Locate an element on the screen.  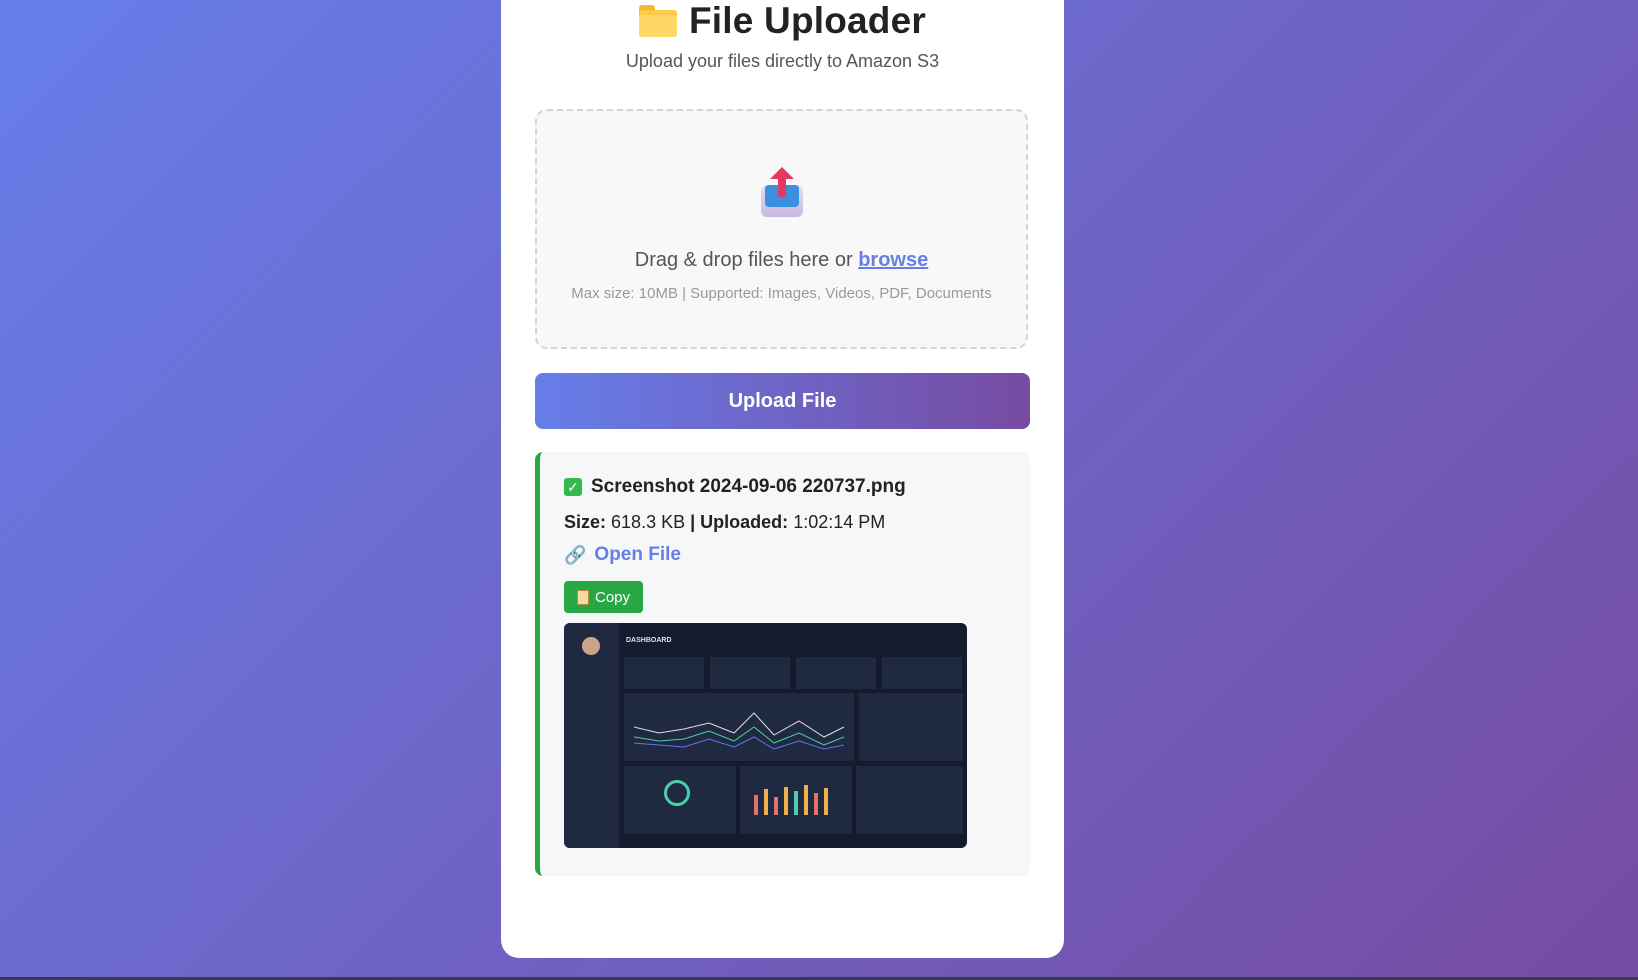
preview-line-chart is located at coordinates (739, 727).